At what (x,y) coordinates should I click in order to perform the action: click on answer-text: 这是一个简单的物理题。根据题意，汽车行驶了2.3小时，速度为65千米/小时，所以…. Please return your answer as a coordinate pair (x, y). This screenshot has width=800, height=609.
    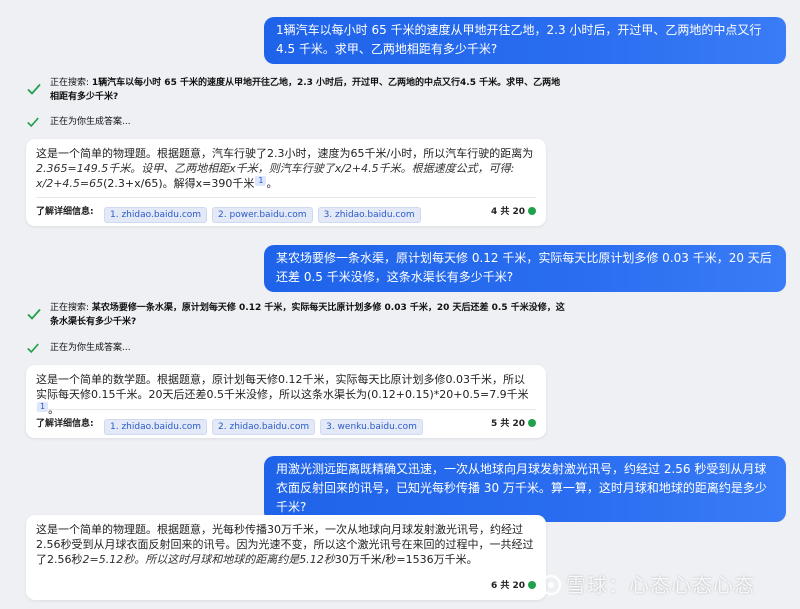
    Looking at the image, I should click on (286, 165).